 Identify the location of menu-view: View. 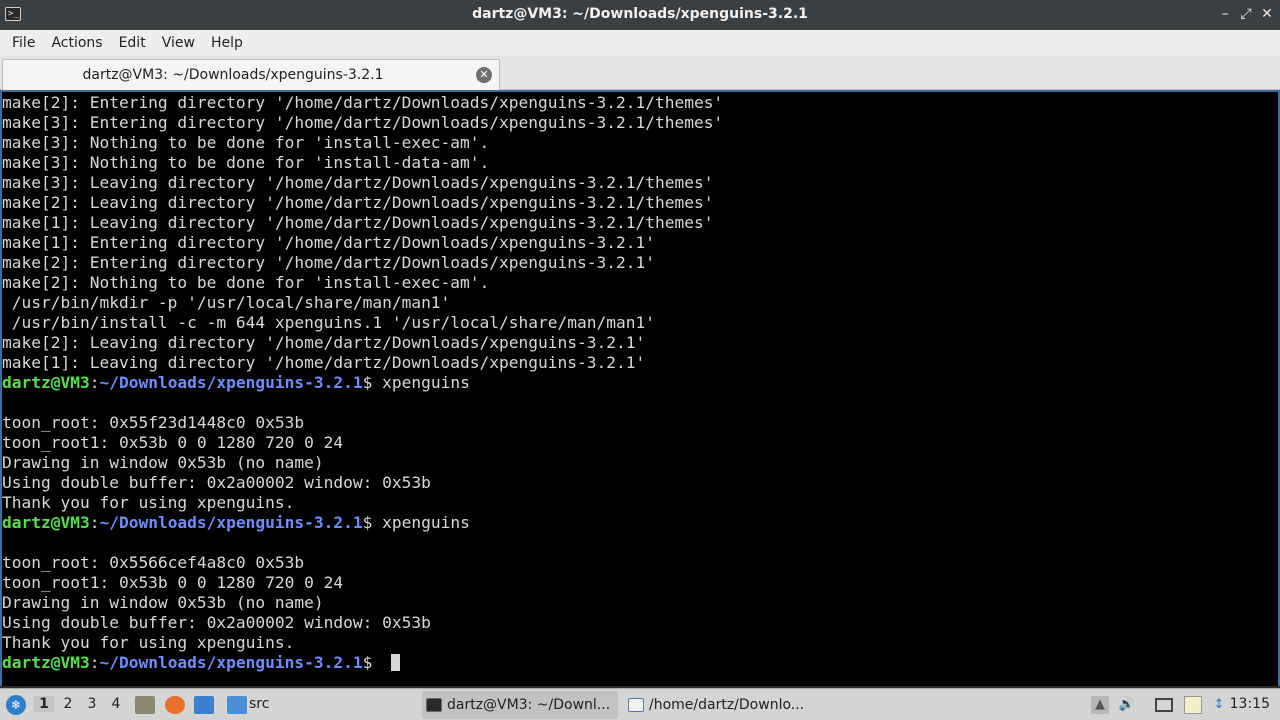
(178, 43).